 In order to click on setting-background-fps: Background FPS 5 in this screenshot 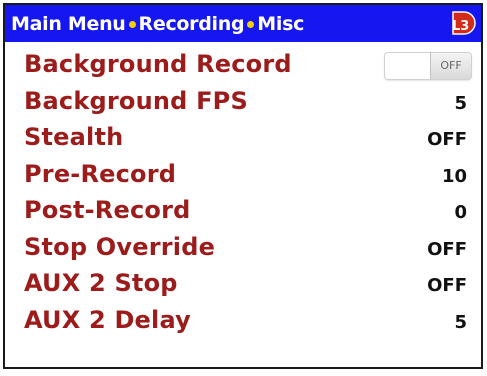, I will do `click(243, 104)`.